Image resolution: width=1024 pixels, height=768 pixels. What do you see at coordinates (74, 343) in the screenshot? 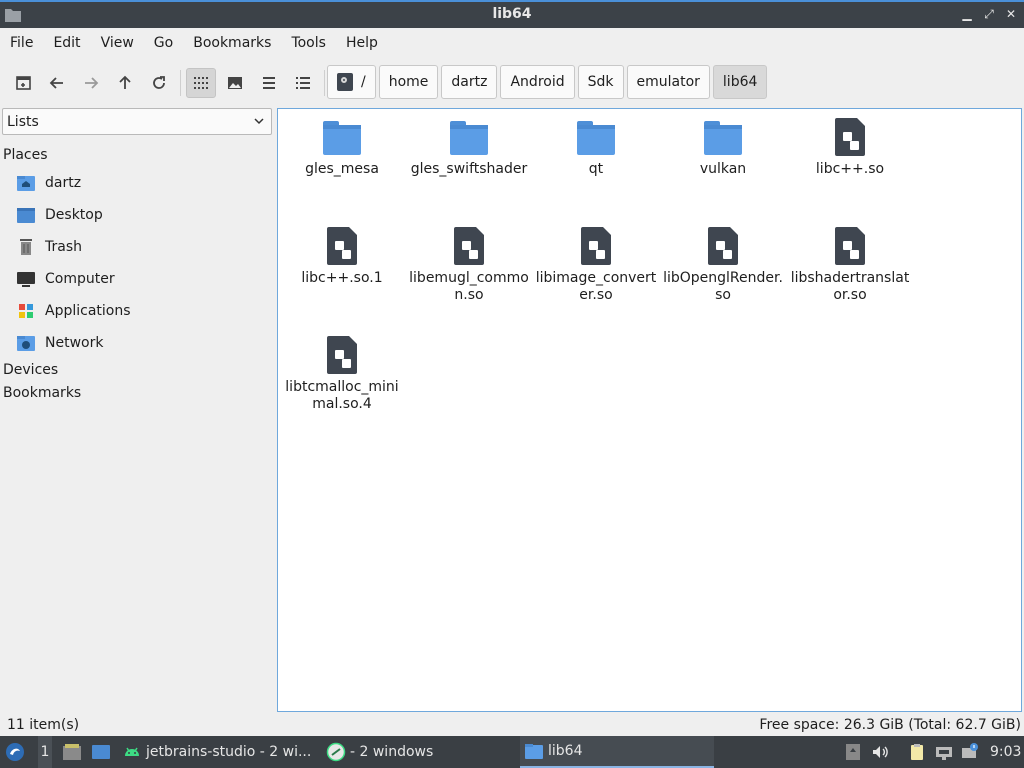
I see `sidebar-item-label: Network` at bounding box center [74, 343].